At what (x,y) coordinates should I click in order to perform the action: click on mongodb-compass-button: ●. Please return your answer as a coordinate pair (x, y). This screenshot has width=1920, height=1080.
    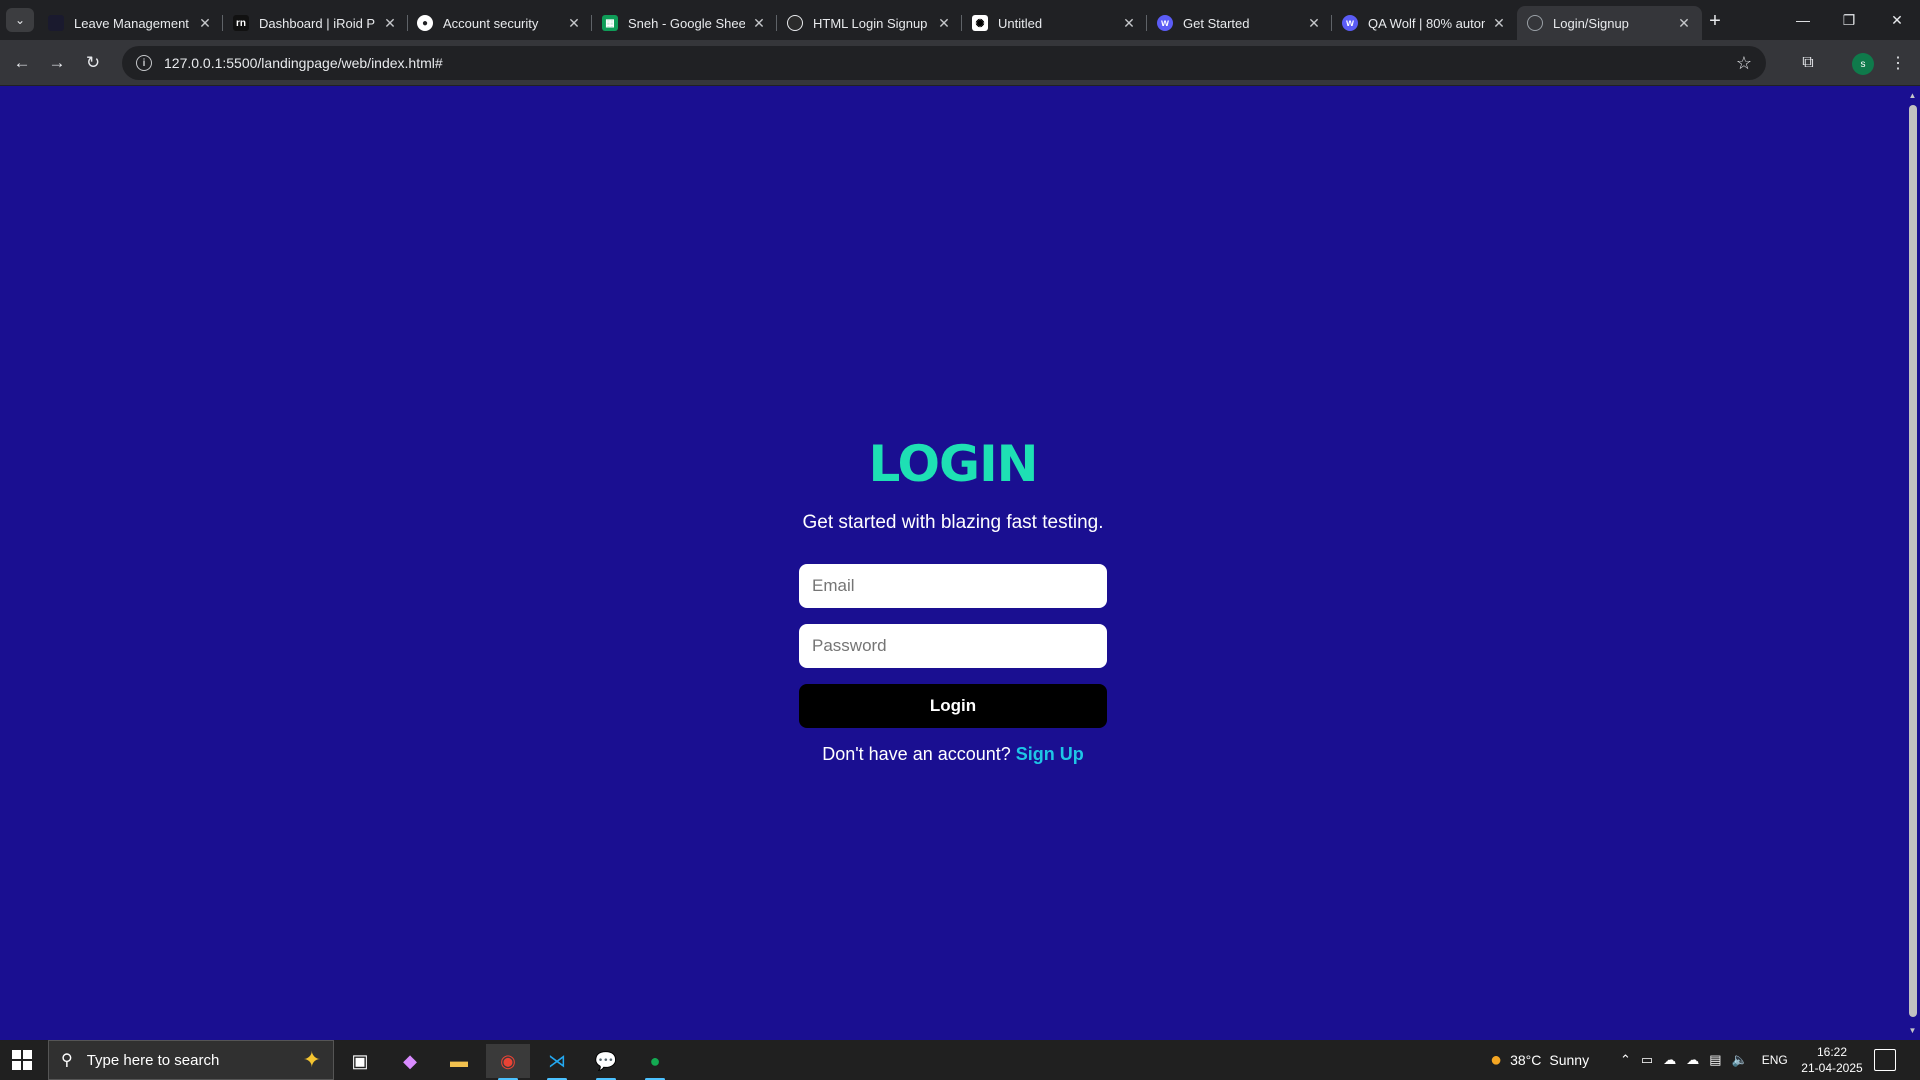
    Looking at the image, I should click on (655, 1062).